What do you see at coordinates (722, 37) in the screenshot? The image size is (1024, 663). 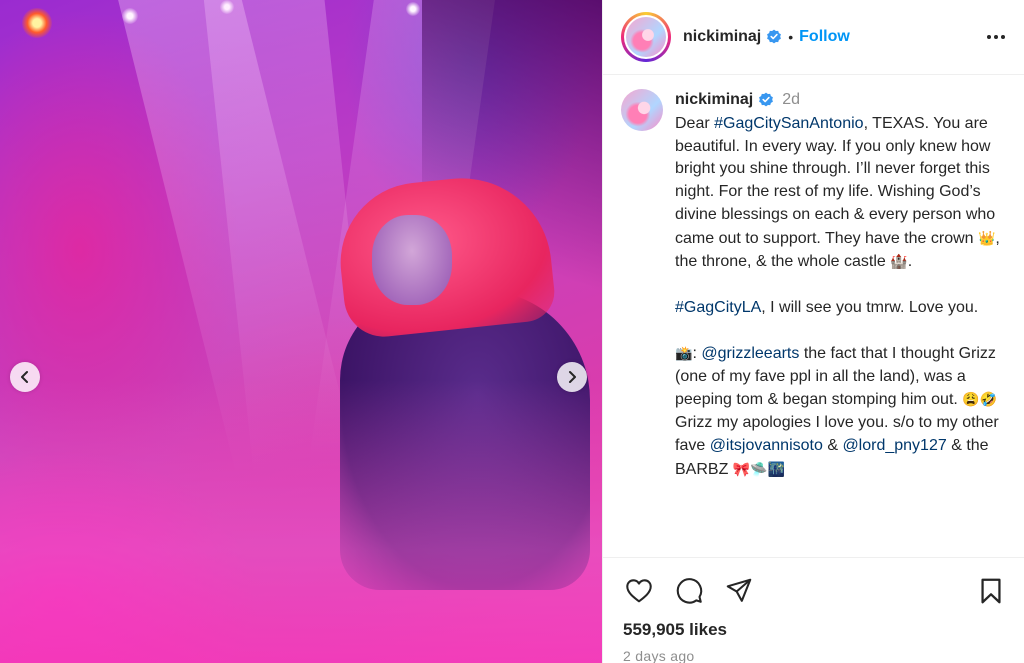 I see `header-username: nickiminaj` at bounding box center [722, 37].